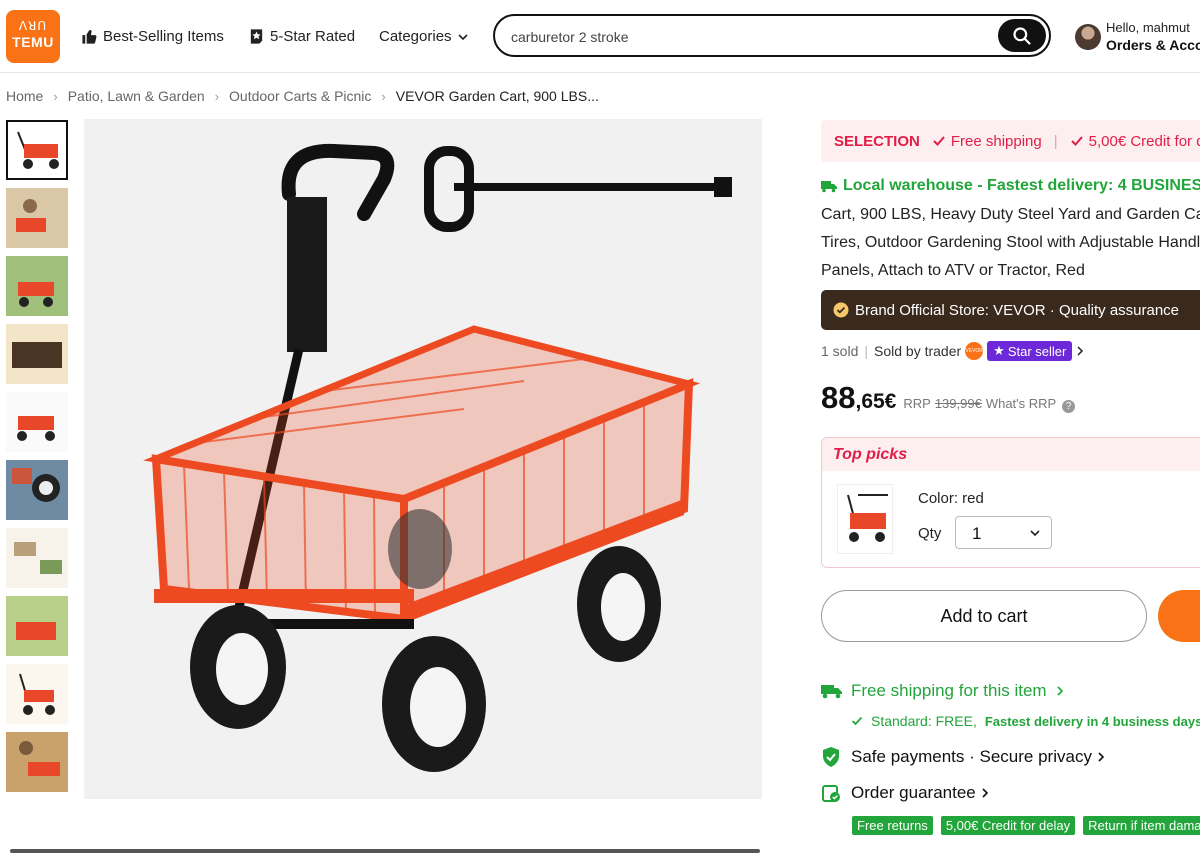  I want to click on free-shipping-row: Free shipping for this item, so click(943, 691).